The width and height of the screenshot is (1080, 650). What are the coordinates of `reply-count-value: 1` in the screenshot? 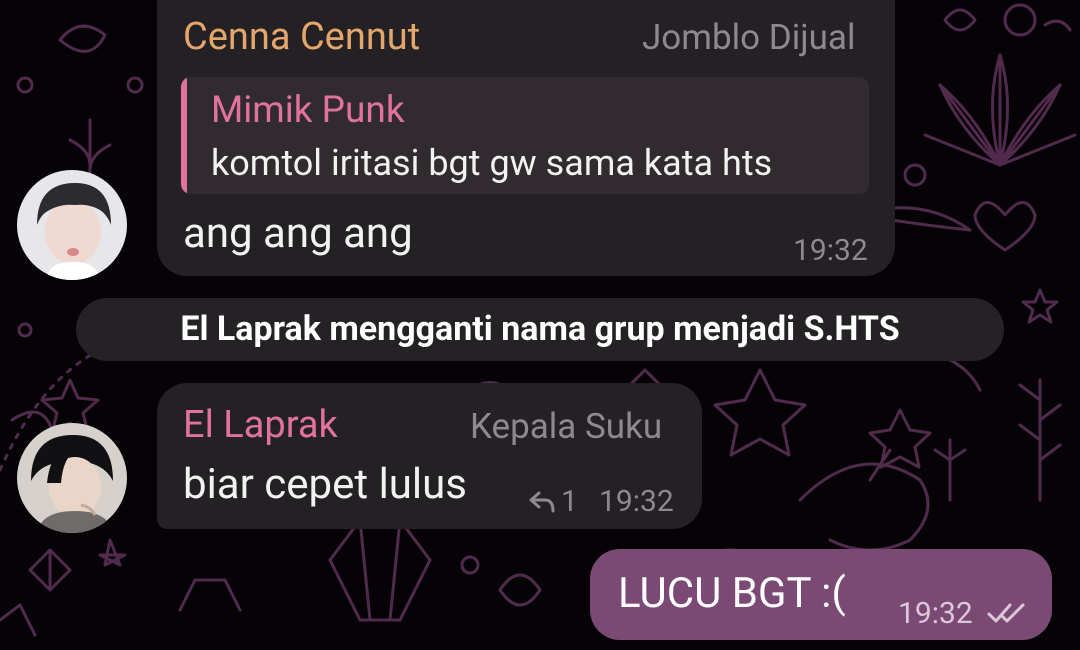 It's located at (569, 501).